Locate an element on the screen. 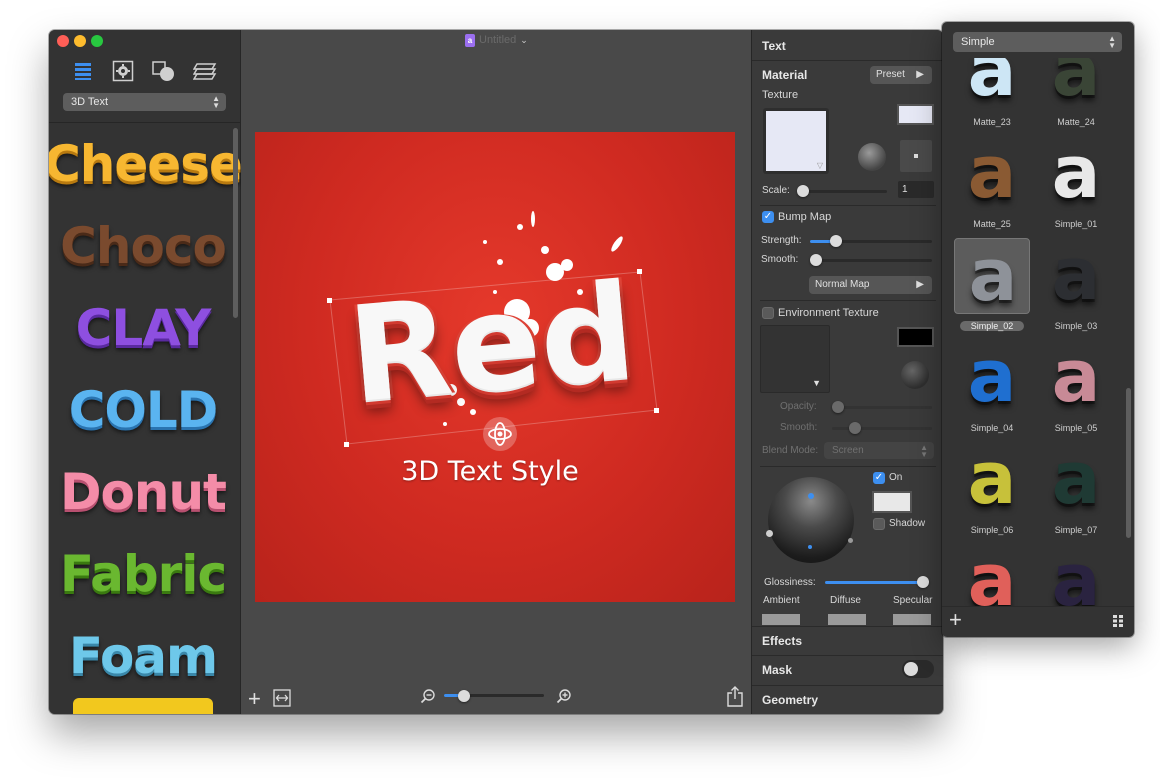 The height and width of the screenshot is (783, 1160). texture-offset-pad is located at coordinates (916, 156).